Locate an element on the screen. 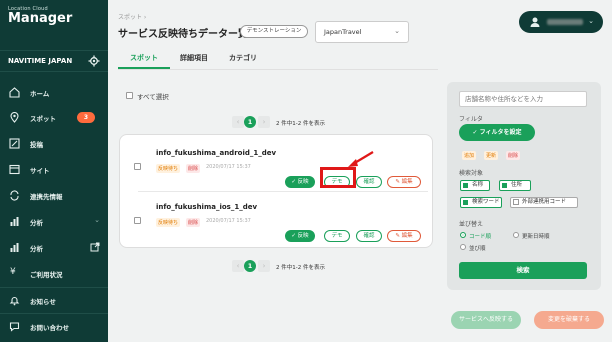 Image resolution: width=612 pixels, height=342 pixels. checkbox-label: 住所 is located at coordinates (517, 185).